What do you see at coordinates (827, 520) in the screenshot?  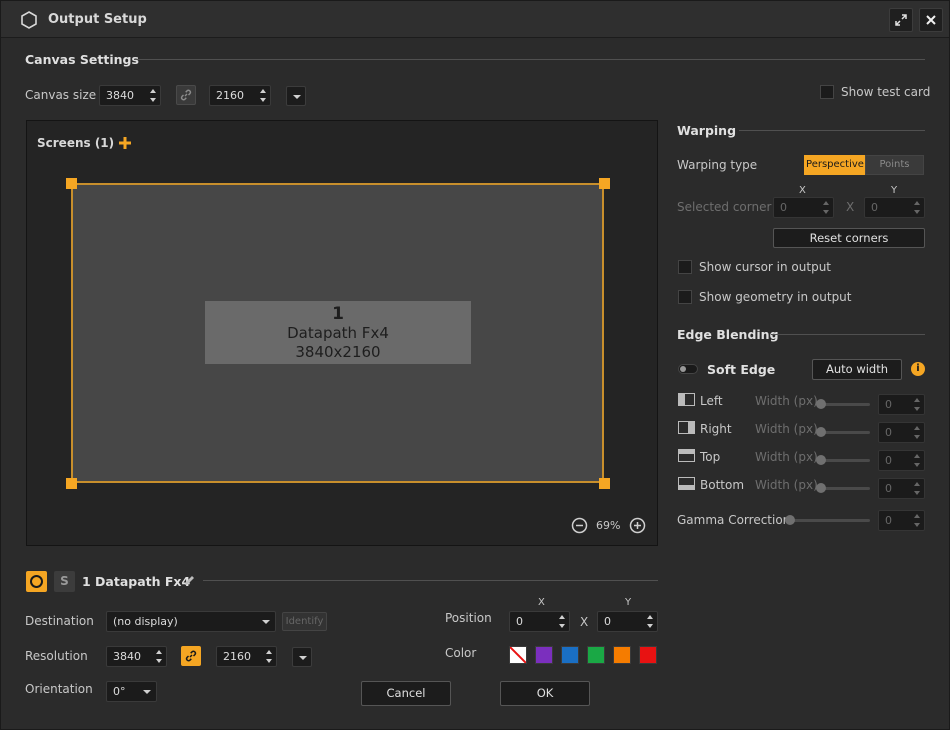 I see `gamma-slider` at bounding box center [827, 520].